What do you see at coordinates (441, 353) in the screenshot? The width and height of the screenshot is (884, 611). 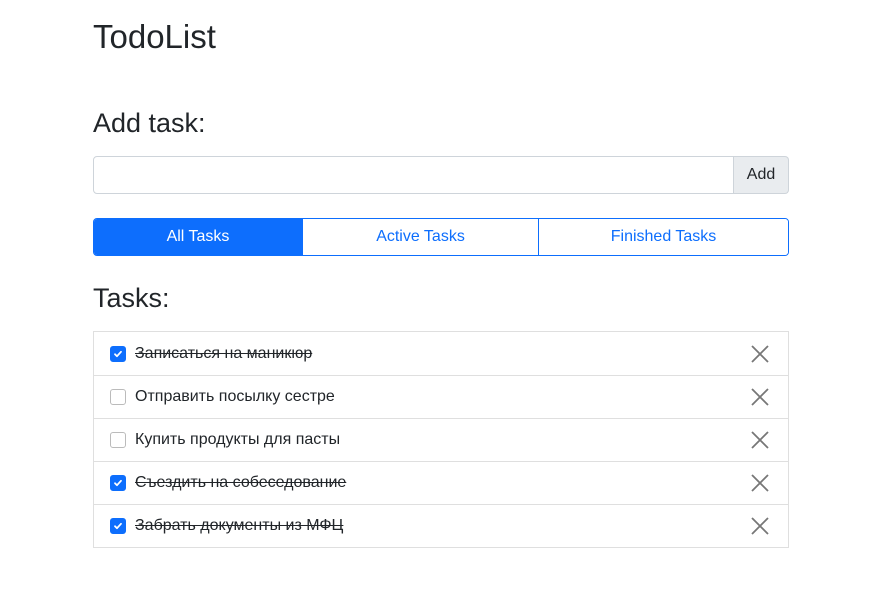 I see `task-row: Записаться на маникюр` at bounding box center [441, 353].